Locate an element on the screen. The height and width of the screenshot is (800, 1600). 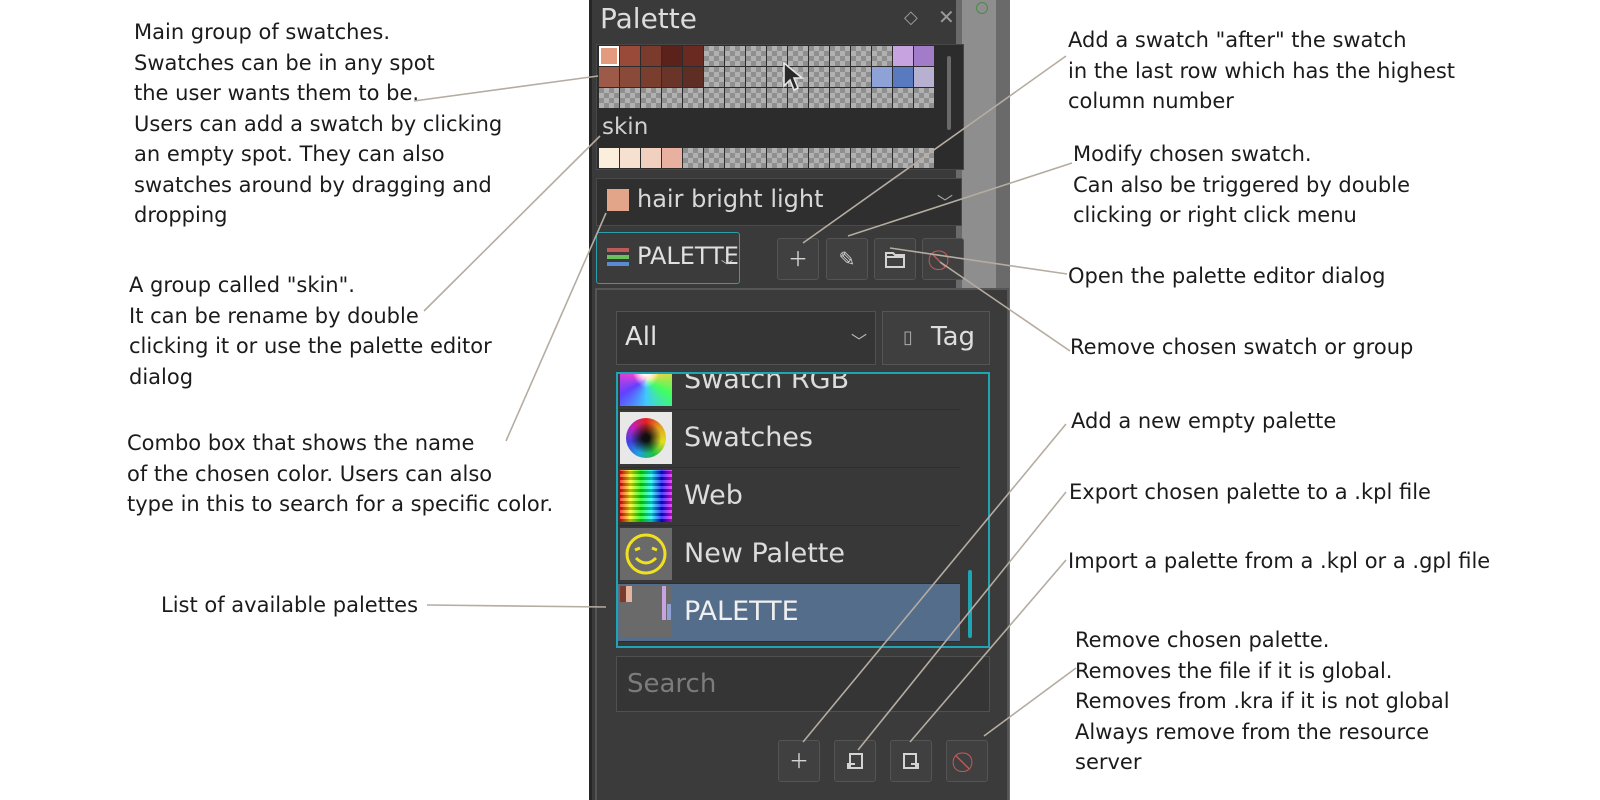
edit-swatch-button: ✎ is located at coordinates (847, 259).